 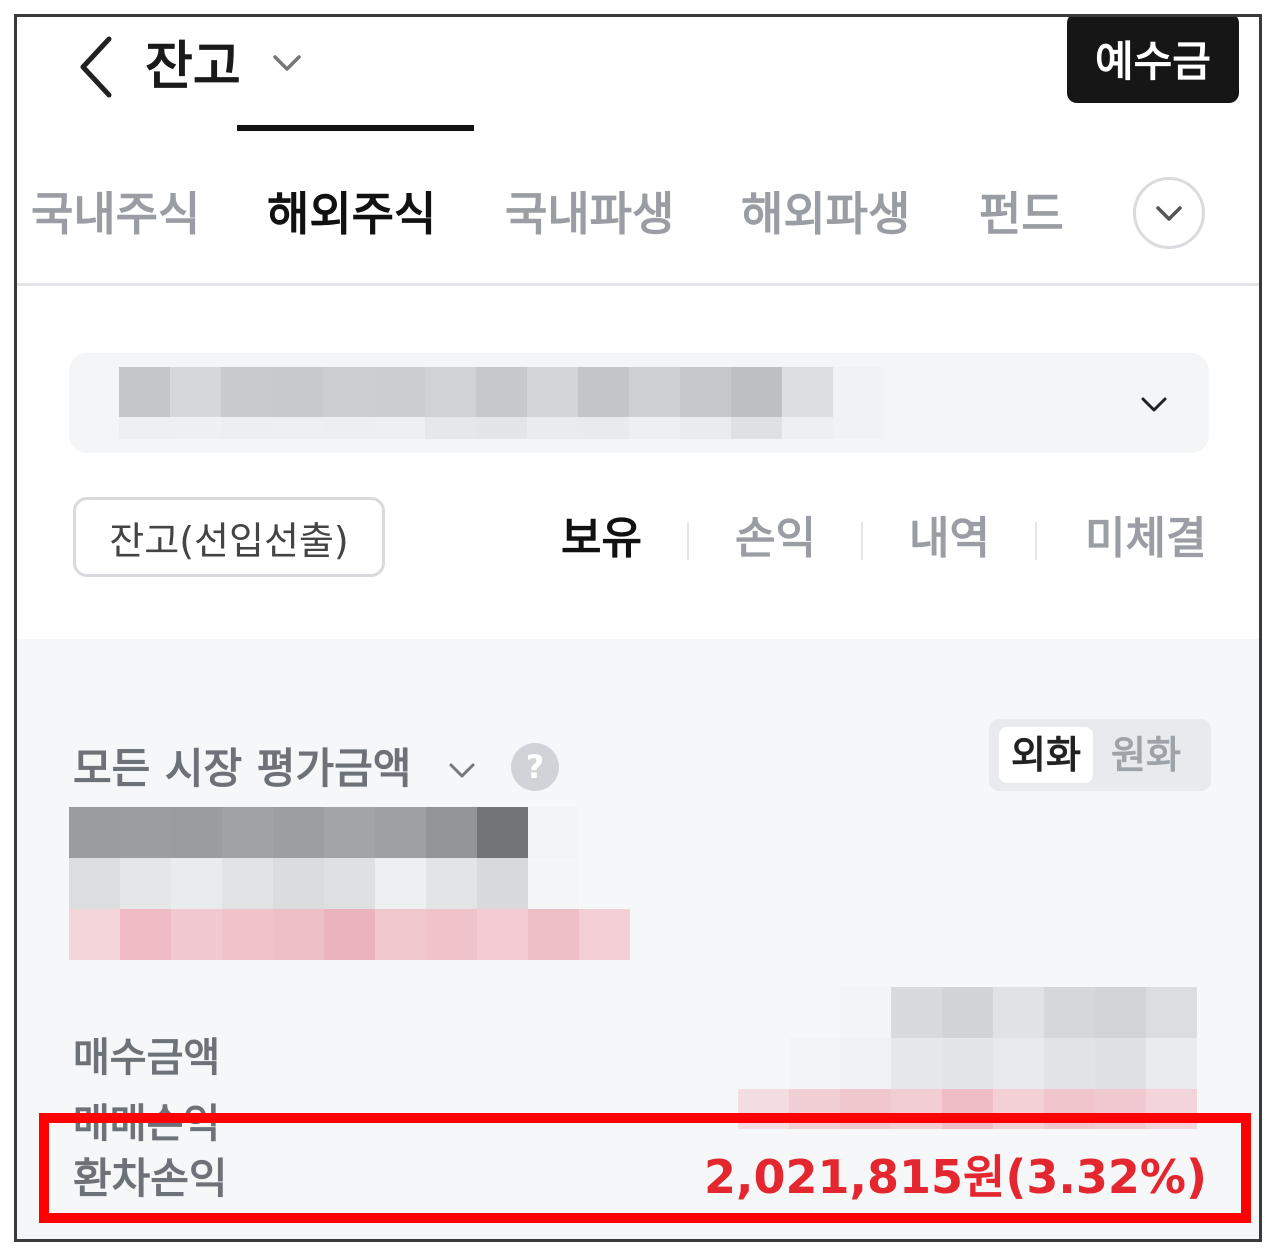 What do you see at coordinates (115, 214) in the screenshot?
I see `tab-domestic-stock: 국내주식` at bounding box center [115, 214].